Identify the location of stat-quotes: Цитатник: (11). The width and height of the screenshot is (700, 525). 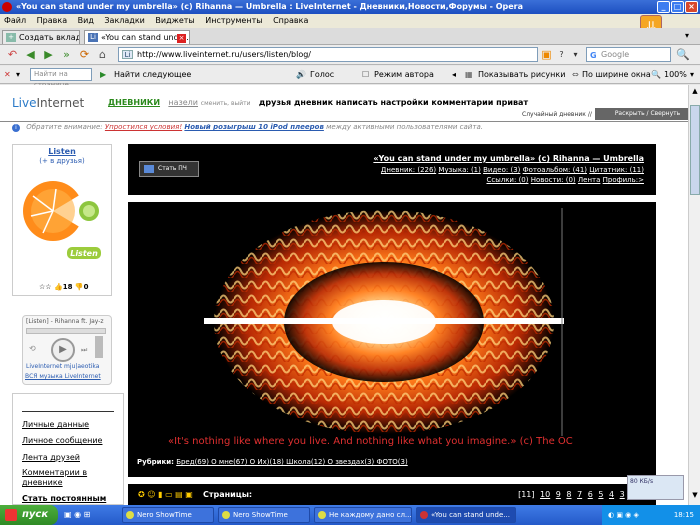
(616, 170).